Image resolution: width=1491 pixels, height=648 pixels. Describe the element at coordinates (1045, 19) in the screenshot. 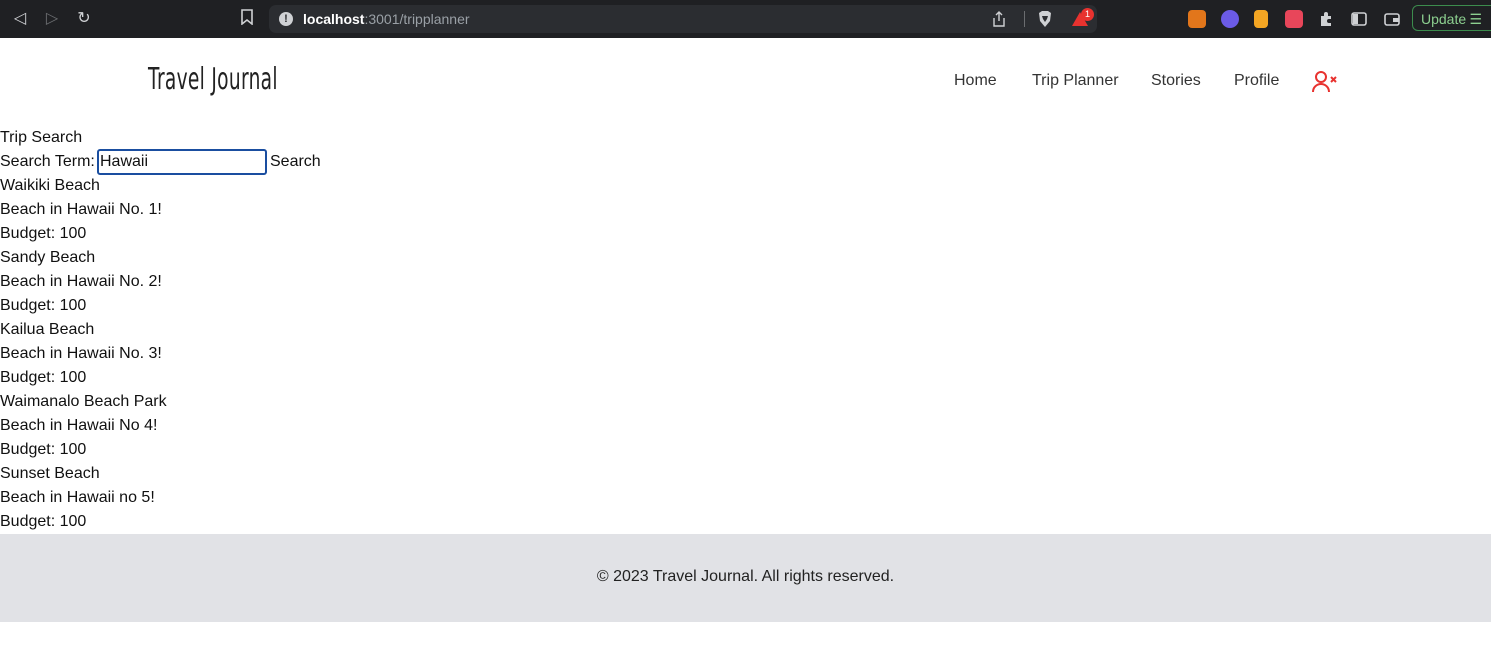

I see `brave-shield-icon` at that location.